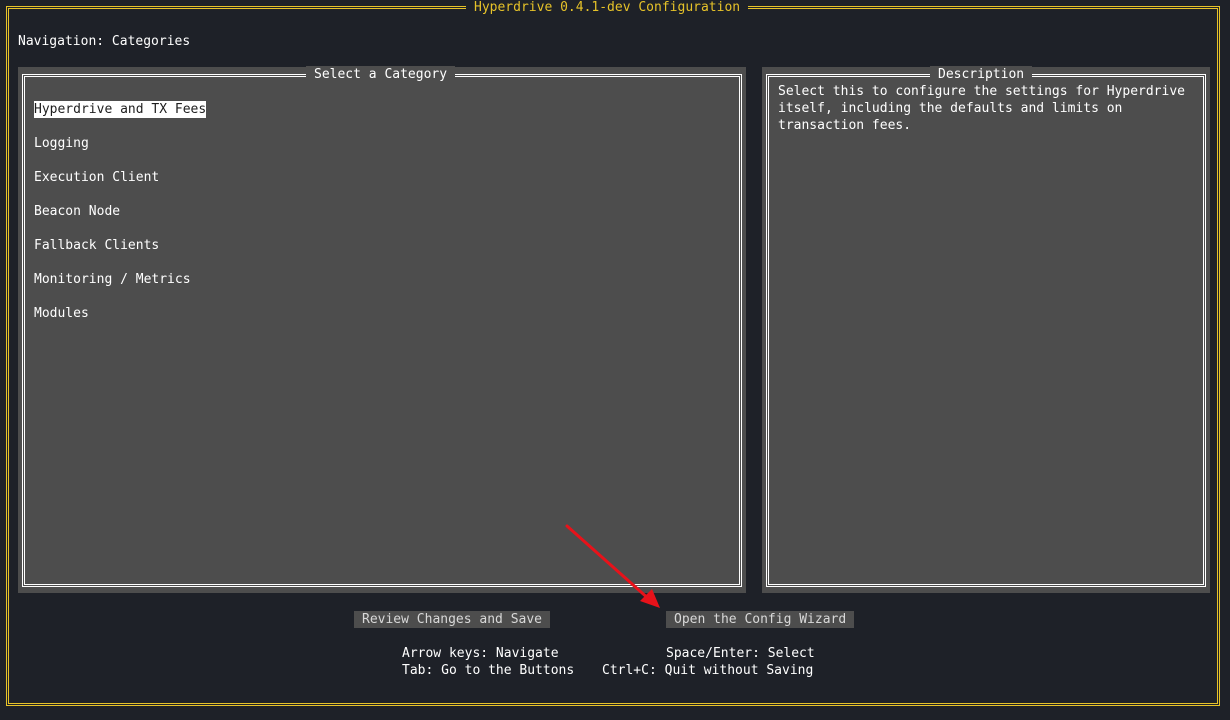 The image size is (1230, 720). What do you see at coordinates (104, 41) in the screenshot?
I see `navigation-label: Navigation: Categories` at bounding box center [104, 41].